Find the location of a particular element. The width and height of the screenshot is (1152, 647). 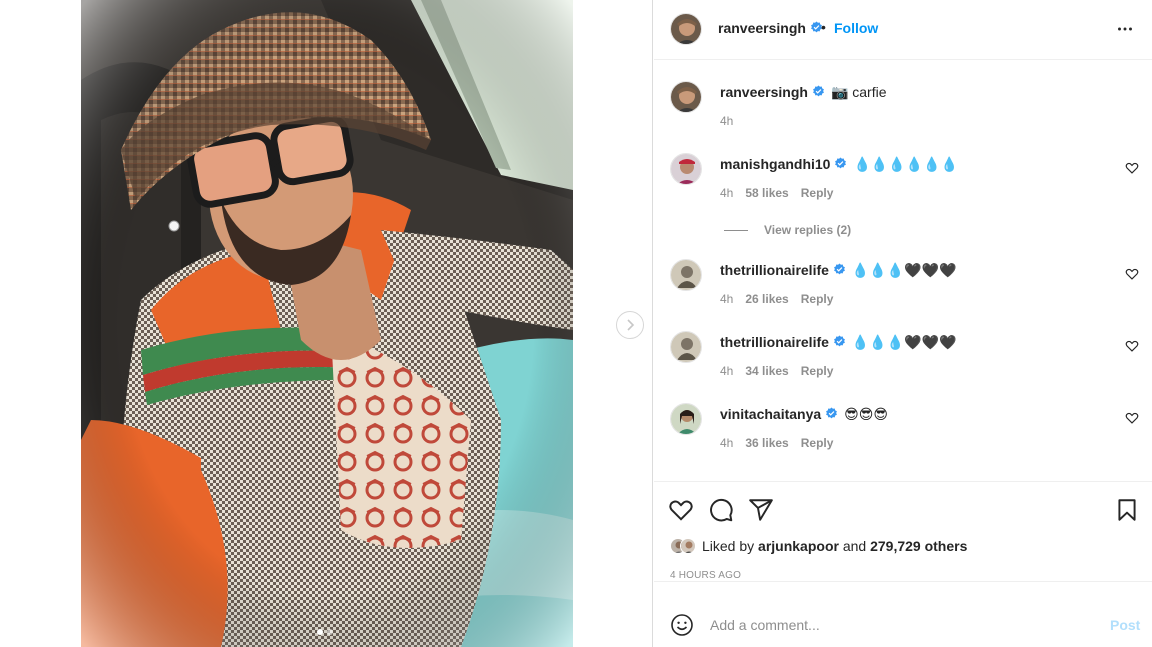

carousel-dot is located at coordinates (330, 632).